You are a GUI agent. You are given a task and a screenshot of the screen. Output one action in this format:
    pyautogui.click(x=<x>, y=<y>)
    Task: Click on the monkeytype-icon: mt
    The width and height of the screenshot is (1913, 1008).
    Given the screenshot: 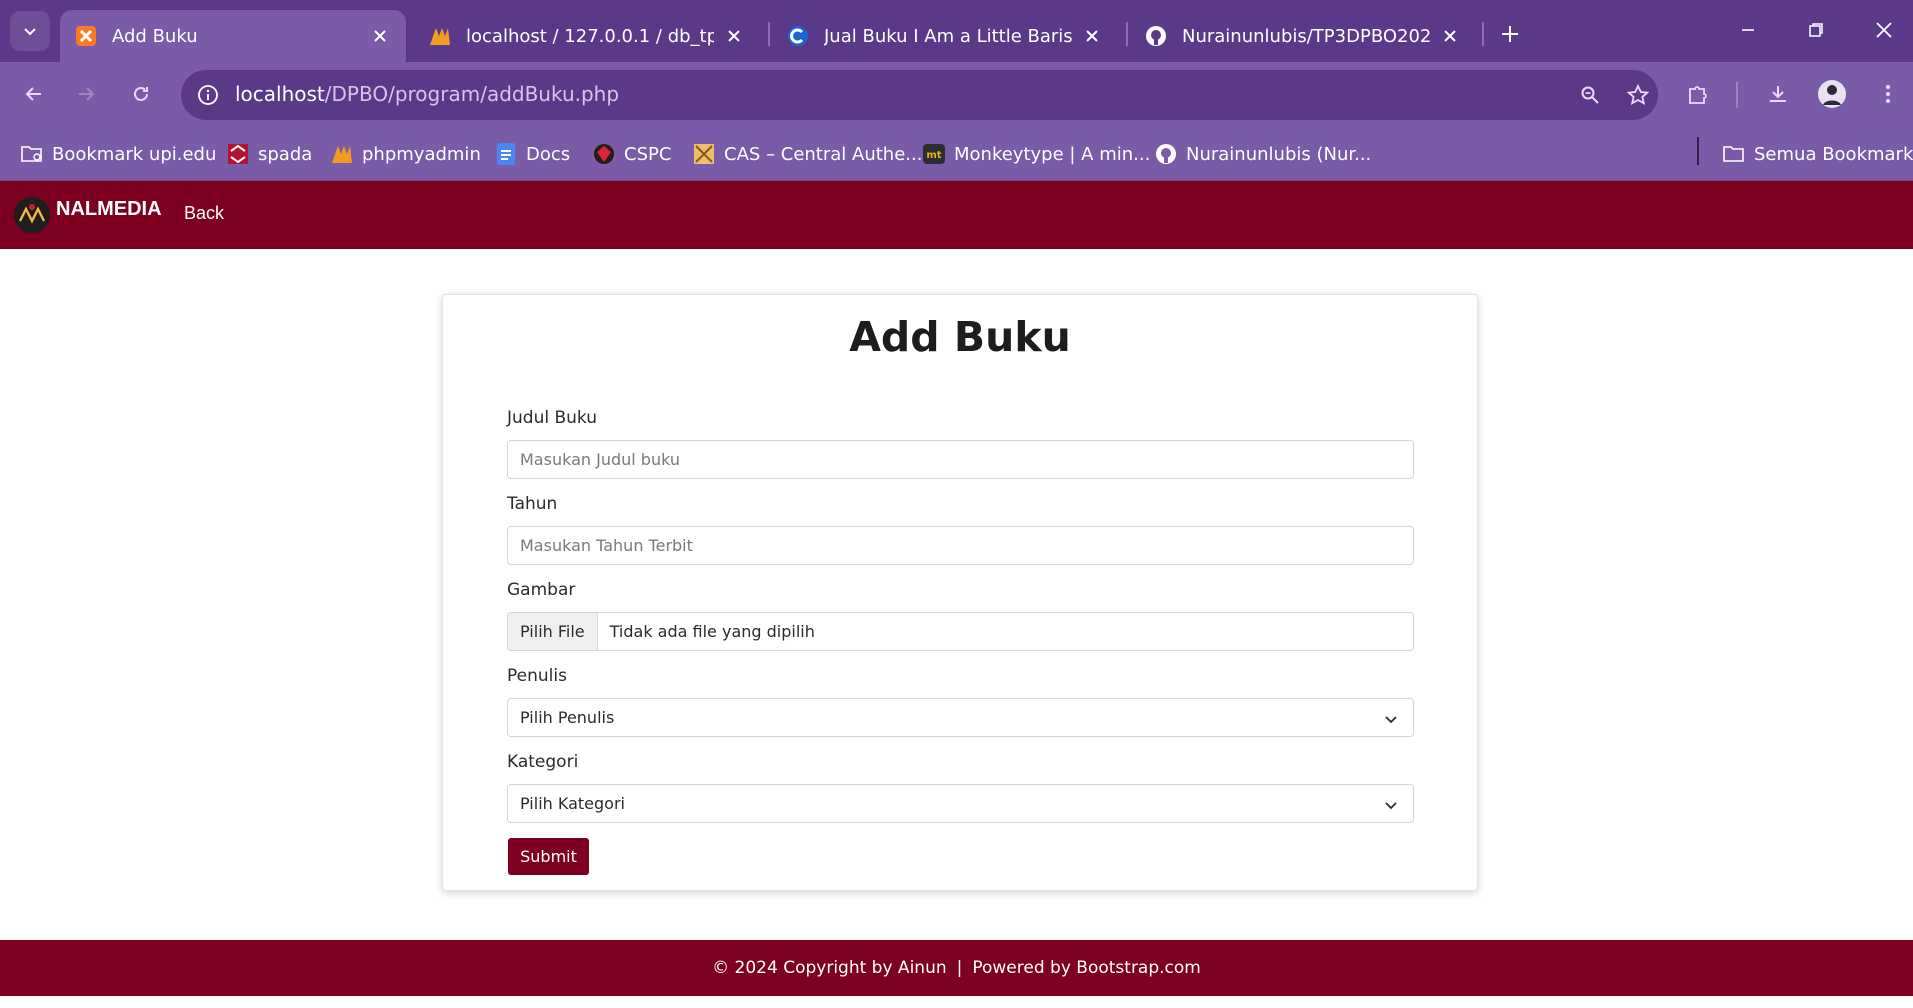 What is the action you would take?
    pyautogui.click(x=934, y=154)
    